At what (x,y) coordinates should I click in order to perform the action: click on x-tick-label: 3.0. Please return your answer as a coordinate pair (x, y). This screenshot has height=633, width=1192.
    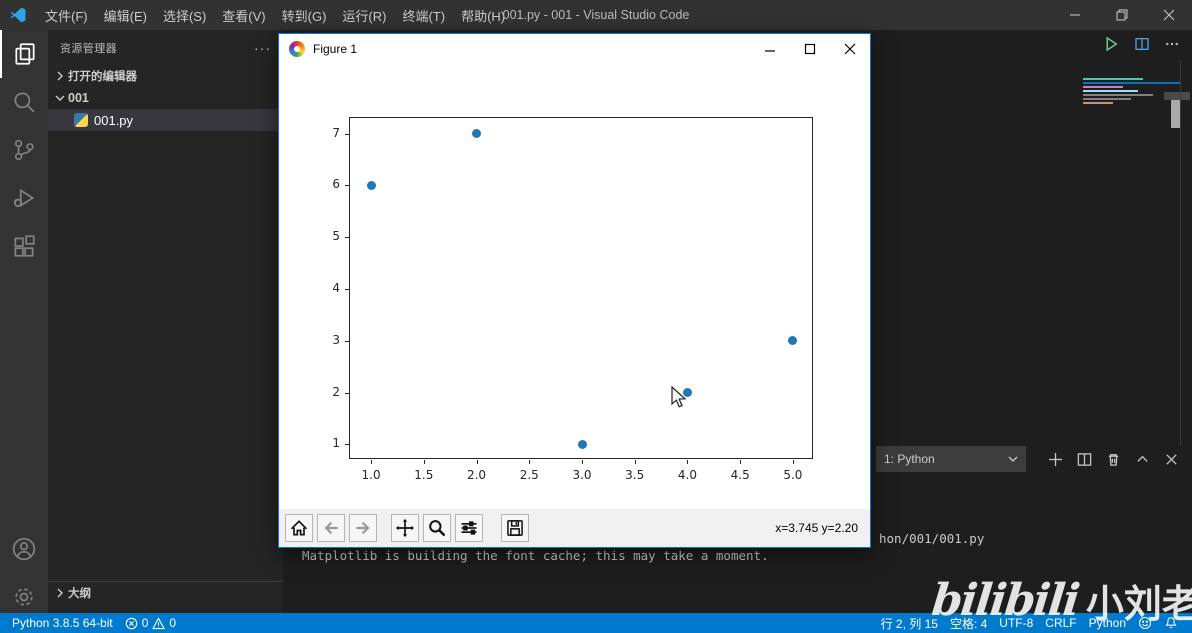
    Looking at the image, I should click on (582, 475).